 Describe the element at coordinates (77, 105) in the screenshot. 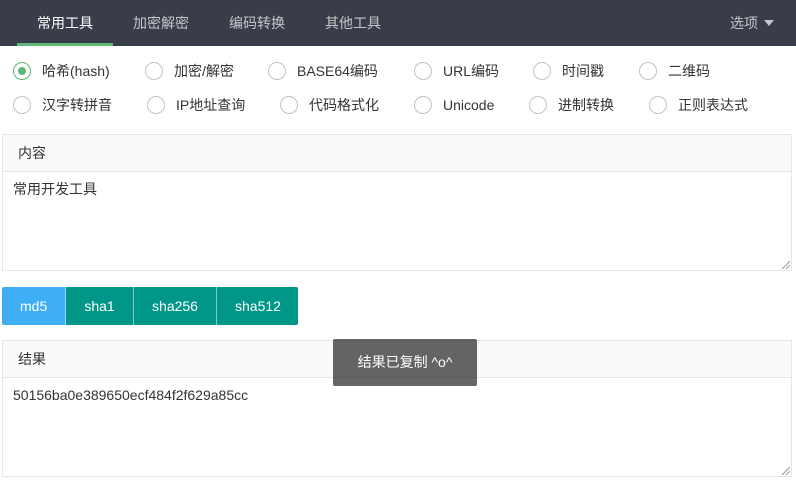

I see `radio-label: 汉字转拼音` at that location.